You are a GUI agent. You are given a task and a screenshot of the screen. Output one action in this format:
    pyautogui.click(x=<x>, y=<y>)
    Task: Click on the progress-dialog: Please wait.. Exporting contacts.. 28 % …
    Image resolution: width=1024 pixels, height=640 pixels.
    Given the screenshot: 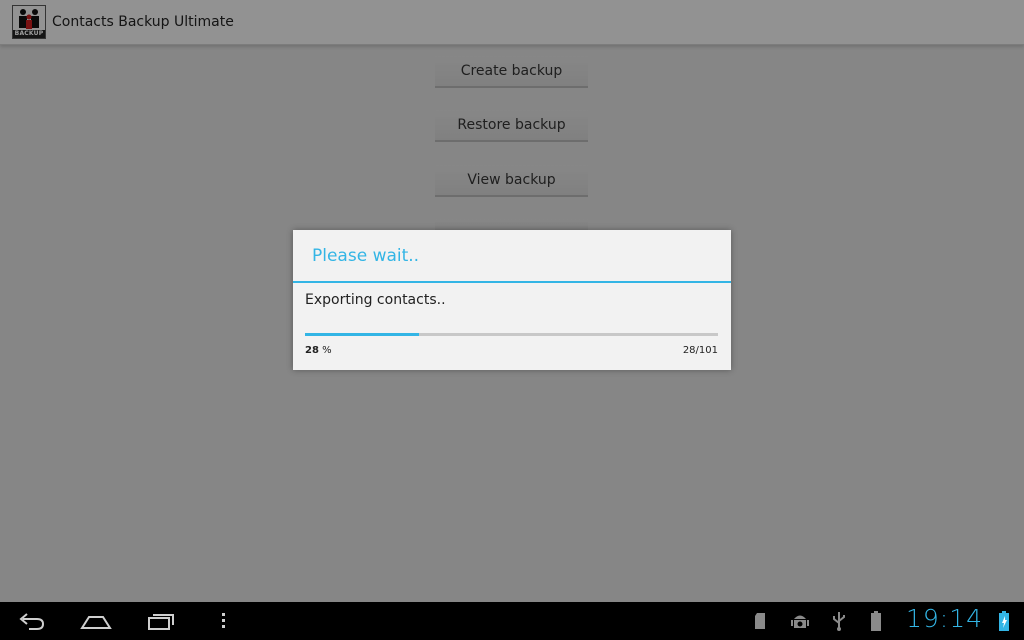 What is the action you would take?
    pyautogui.click(x=512, y=300)
    